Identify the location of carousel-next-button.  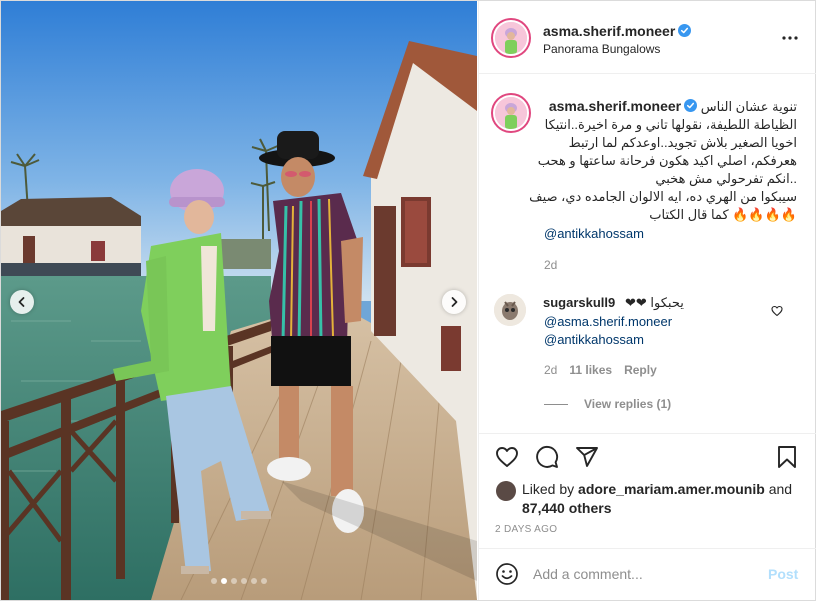
(454, 302).